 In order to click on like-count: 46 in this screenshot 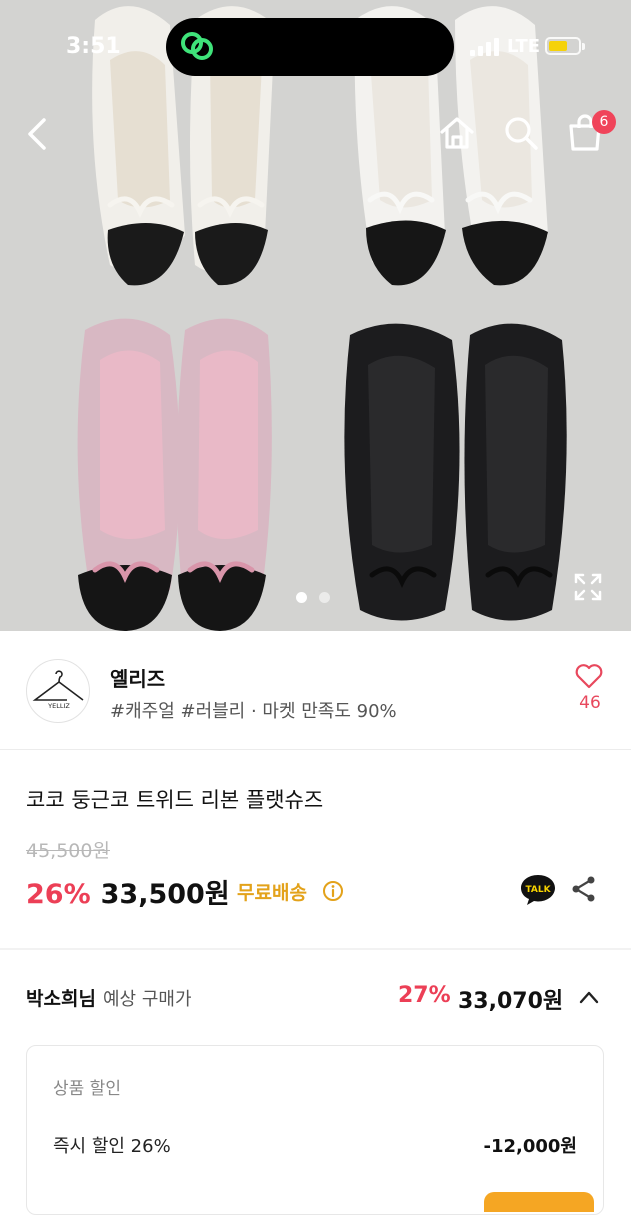, I will do `click(590, 703)`.